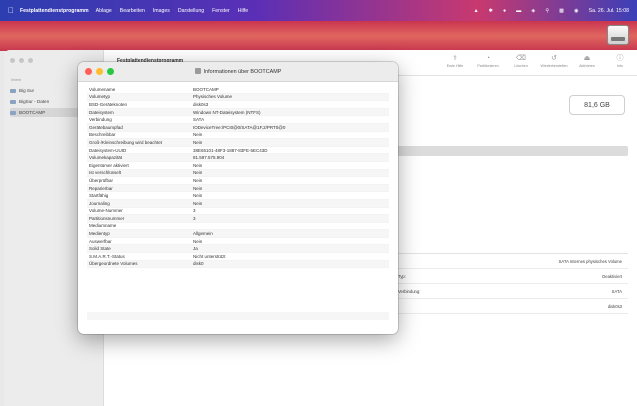  What do you see at coordinates (238, 227) in the screenshot?
I see `info-row: Mediumname` at bounding box center [238, 227].